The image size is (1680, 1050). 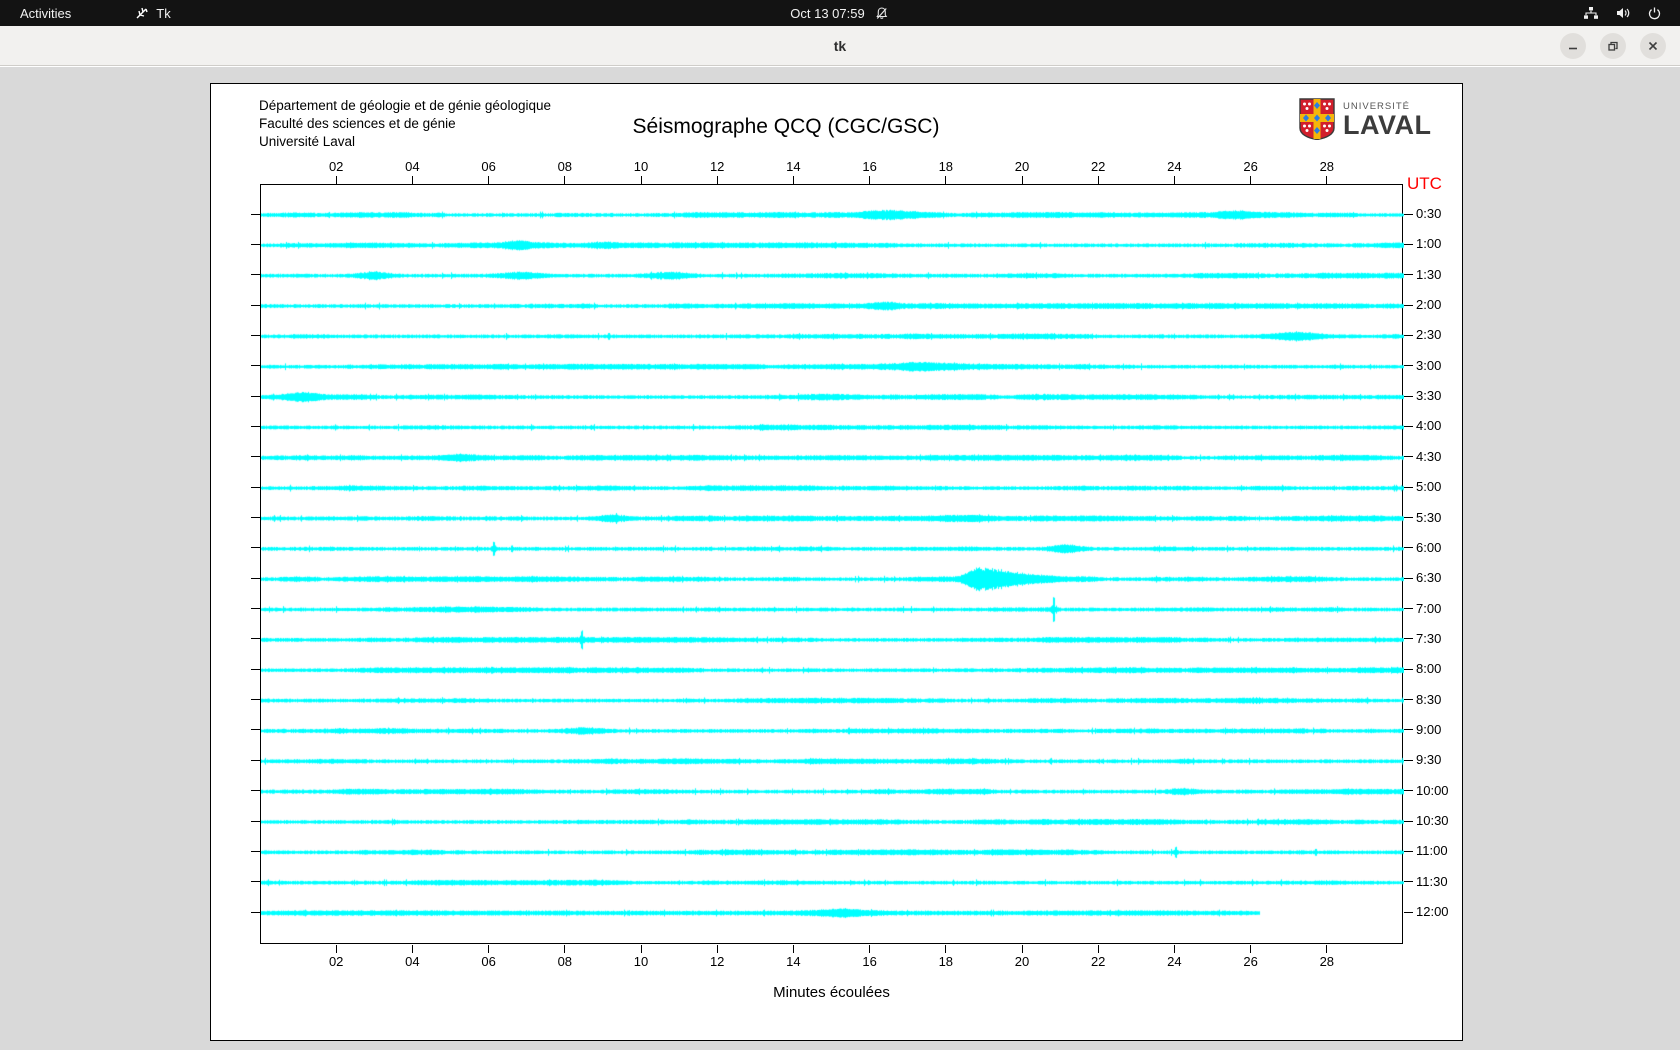 What do you see at coordinates (1429, 274) in the screenshot?
I see `row-time-label: 1:30` at bounding box center [1429, 274].